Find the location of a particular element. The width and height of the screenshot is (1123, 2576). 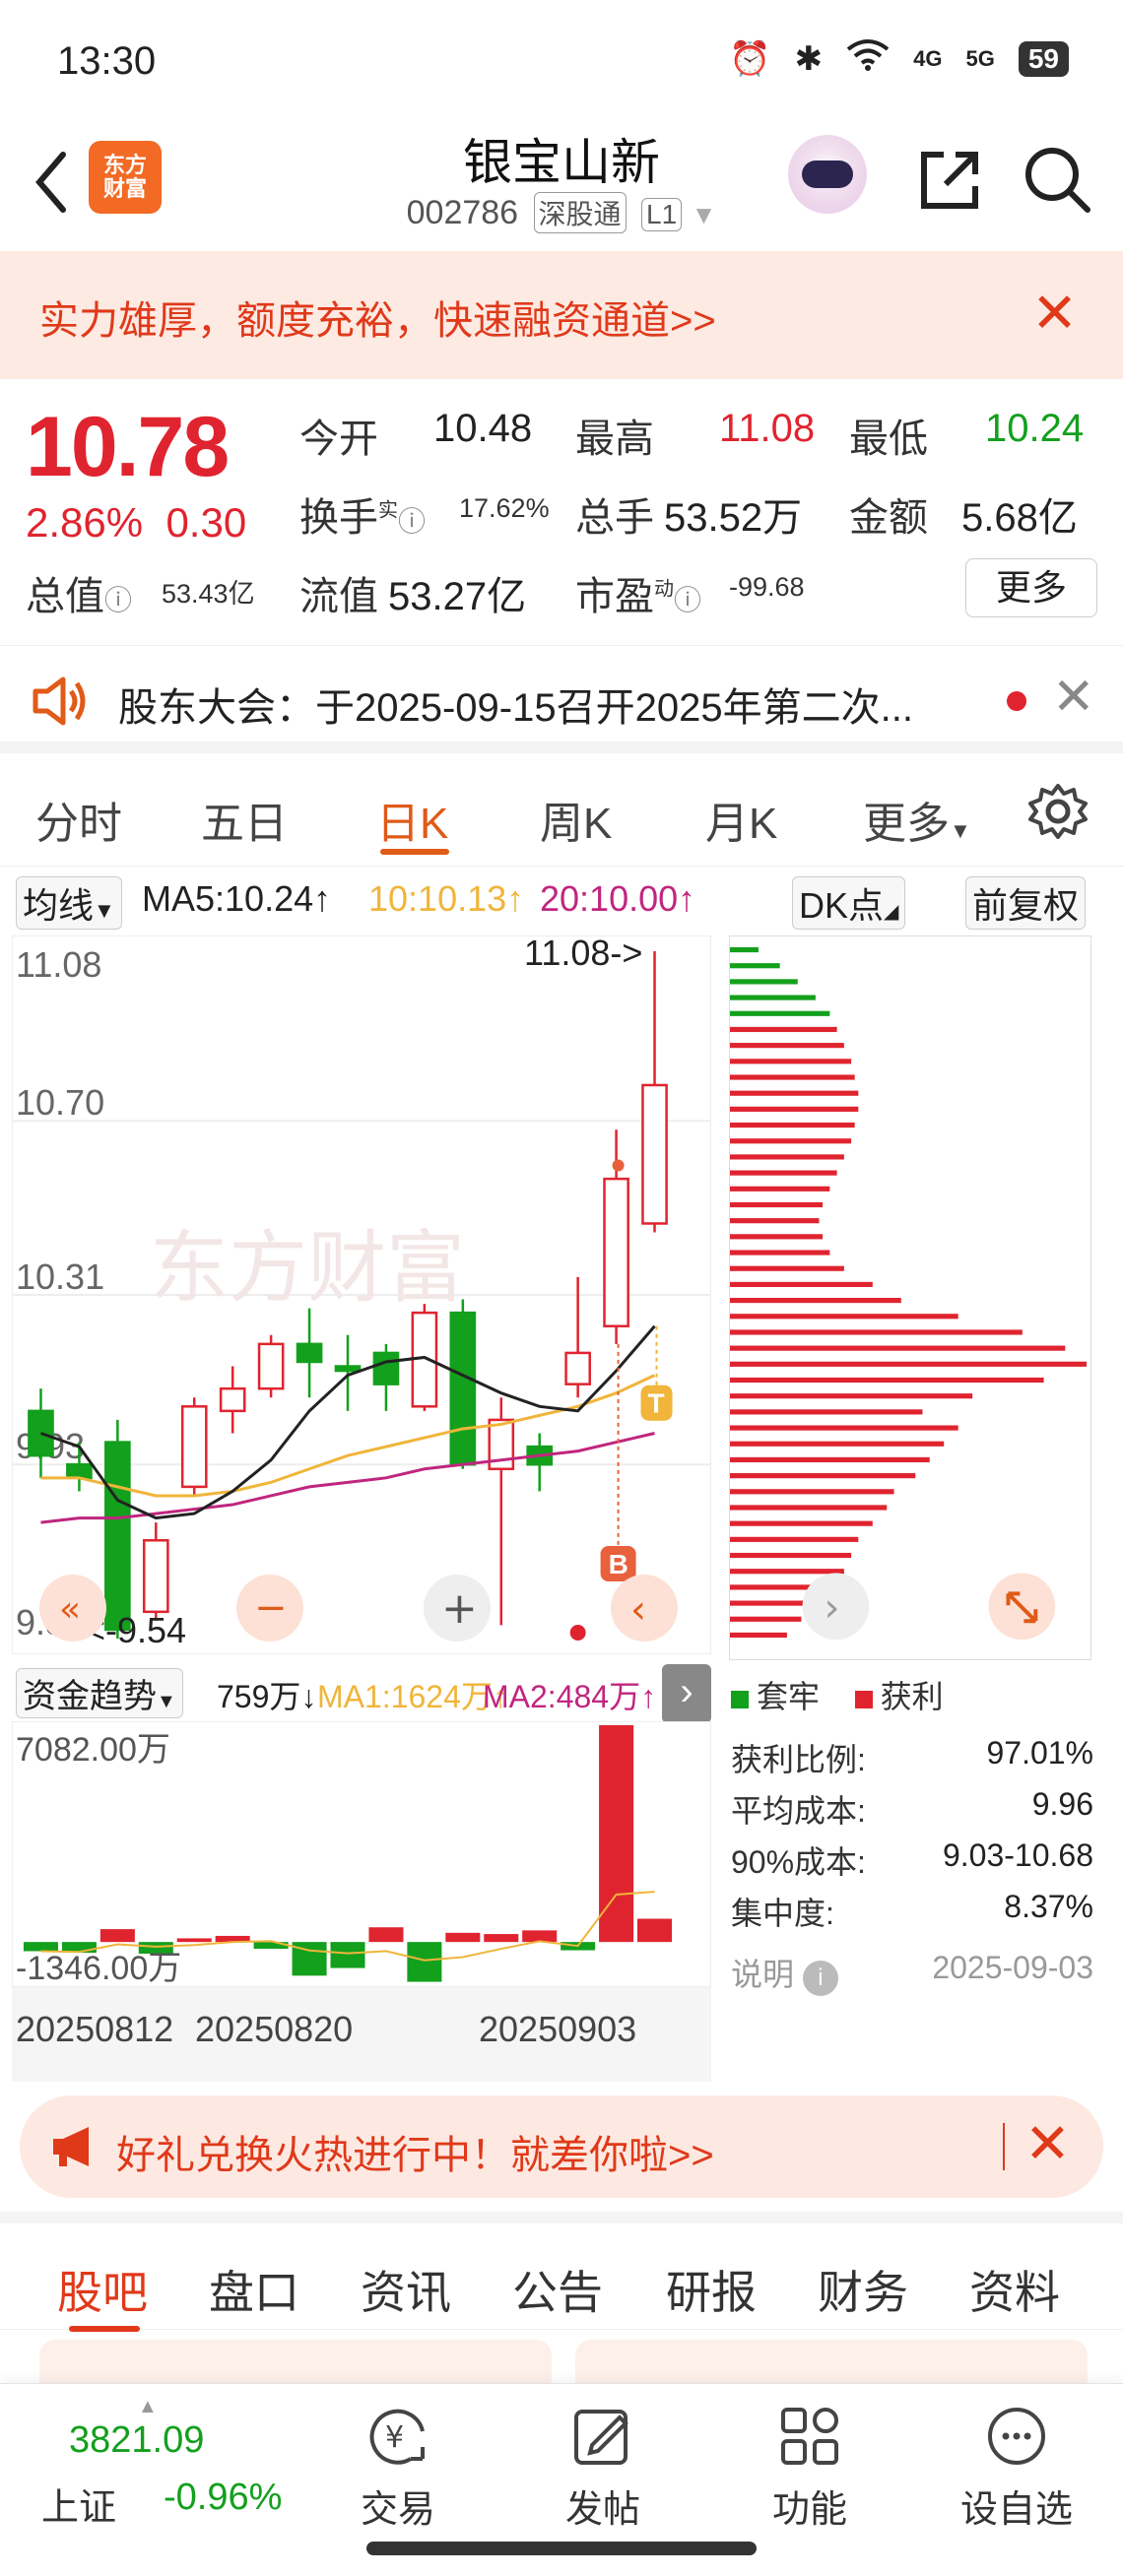

double-chevron-left-icon: « is located at coordinates (70, 1609).